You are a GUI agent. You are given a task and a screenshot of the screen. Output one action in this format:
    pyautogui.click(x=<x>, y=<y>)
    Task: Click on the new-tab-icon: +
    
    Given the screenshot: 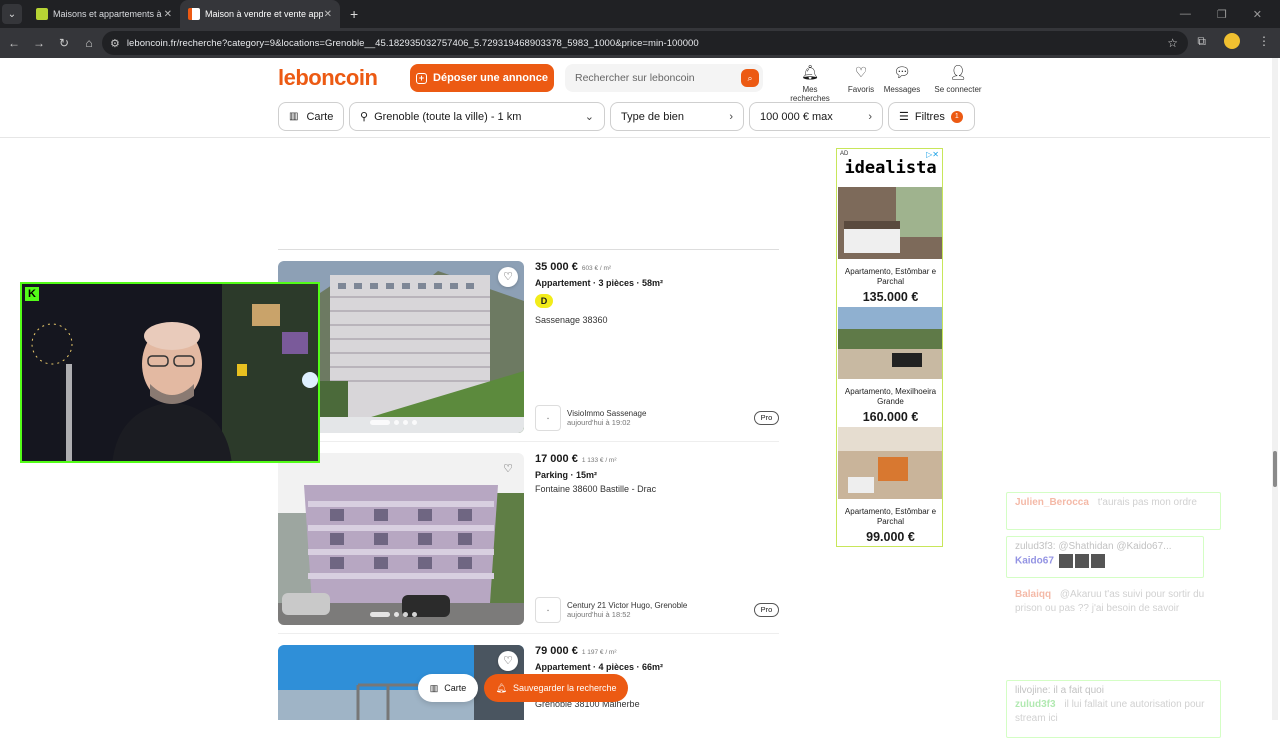 What is the action you would take?
    pyautogui.click(x=354, y=14)
    